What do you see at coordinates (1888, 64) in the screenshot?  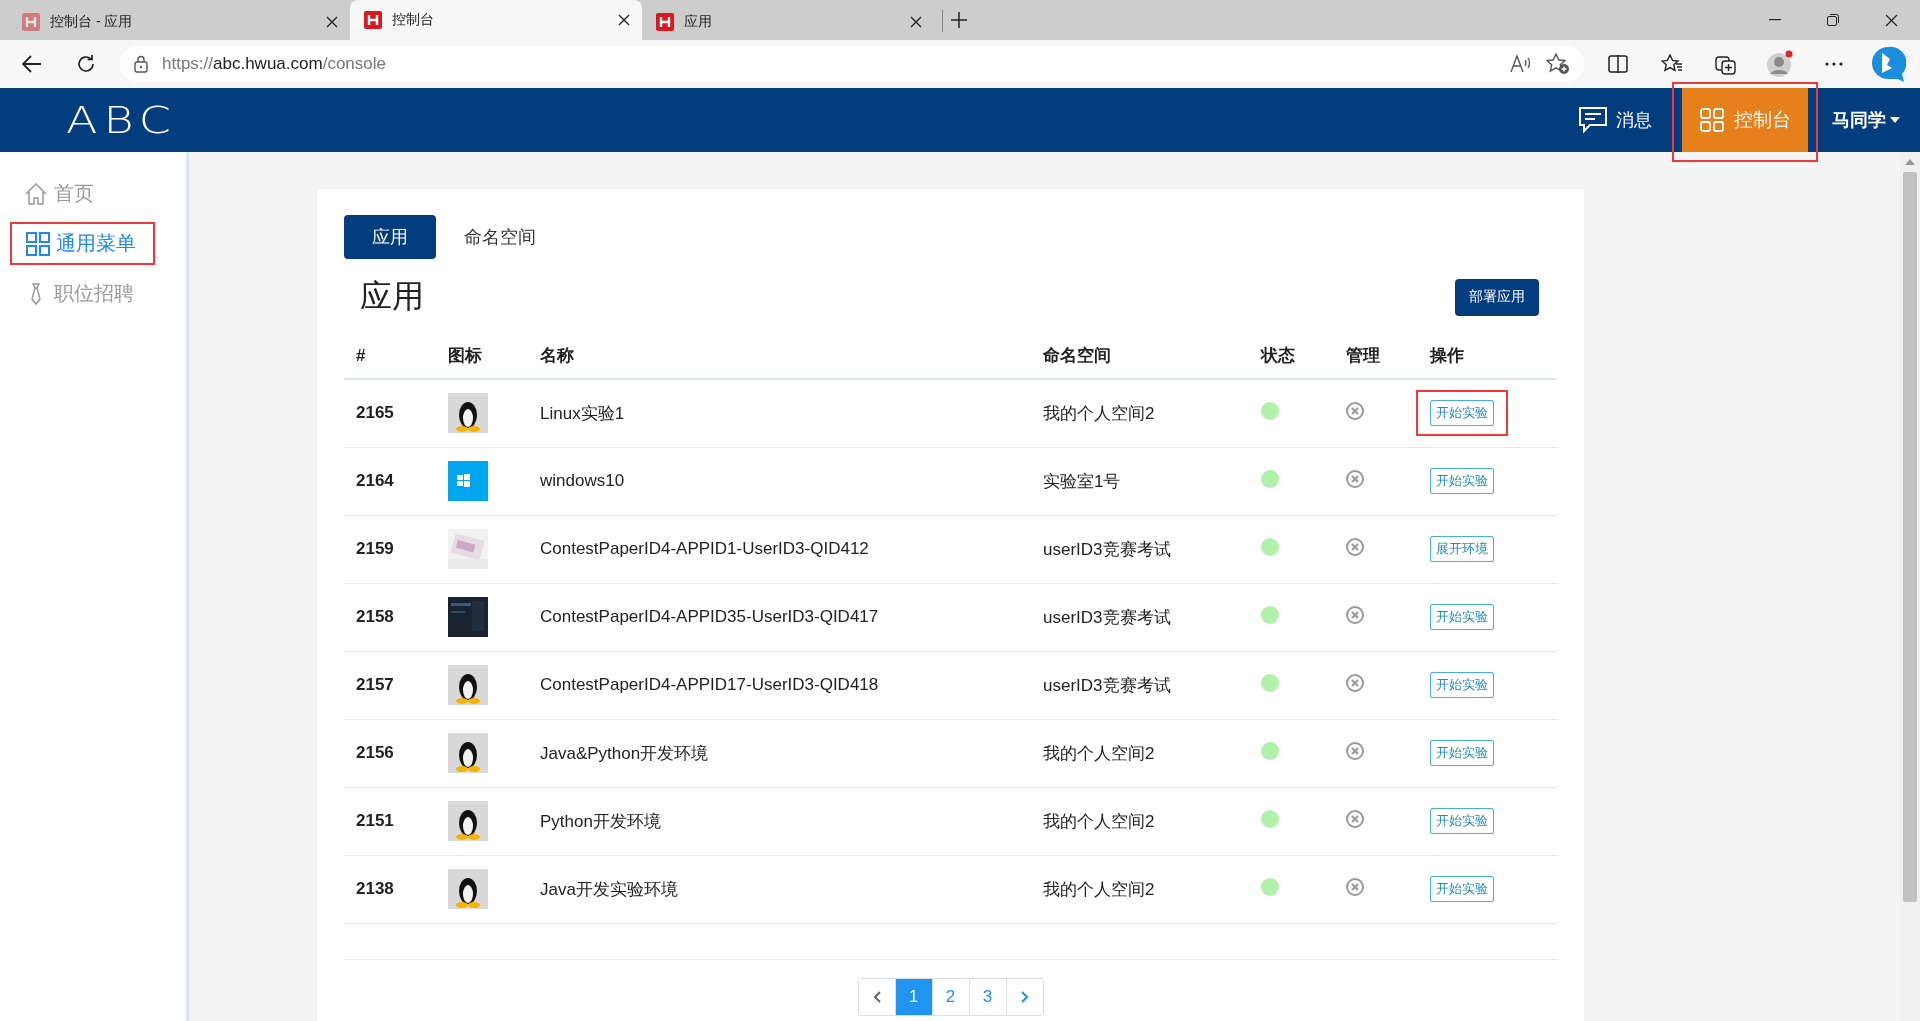 I see `chat-assistant-icon` at bounding box center [1888, 64].